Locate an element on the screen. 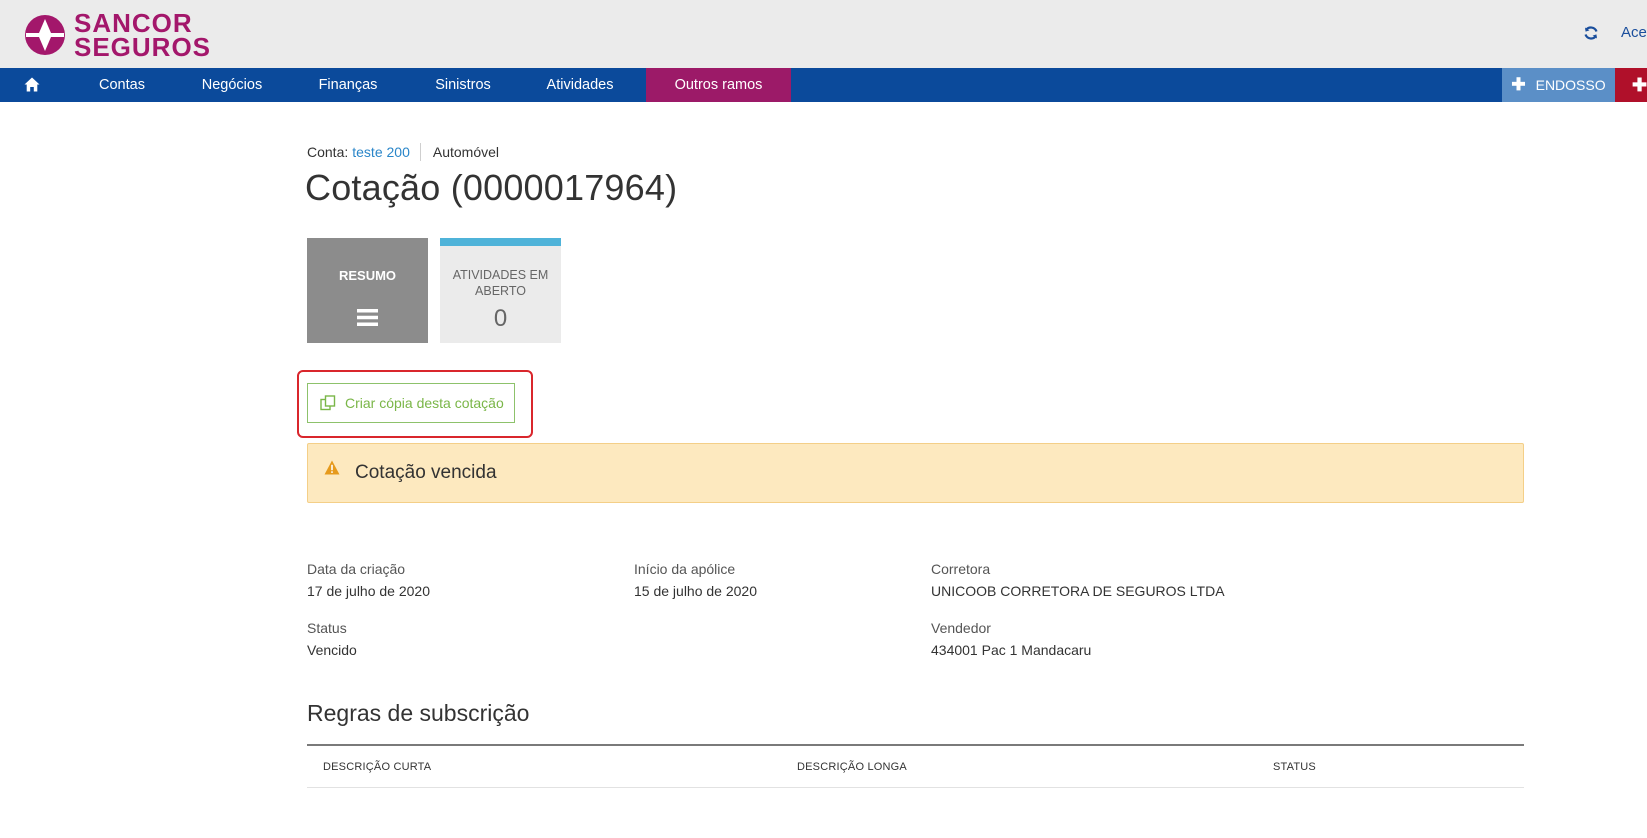 Image resolution: width=1647 pixels, height=838 pixels. expired-quote-alert: Cotação vencida is located at coordinates (915, 473).